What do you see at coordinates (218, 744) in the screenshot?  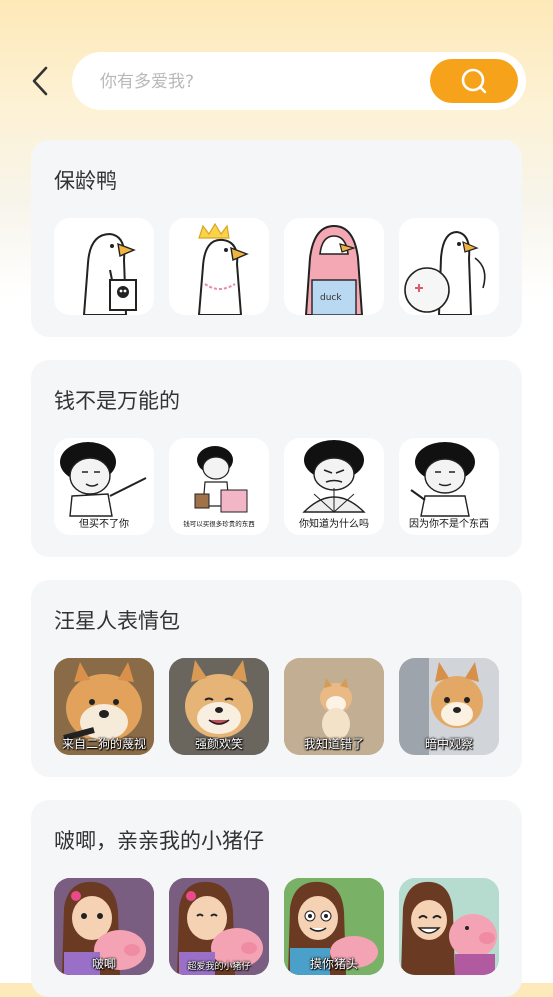 I see `sticker-caption: 强颜欢笑` at bounding box center [218, 744].